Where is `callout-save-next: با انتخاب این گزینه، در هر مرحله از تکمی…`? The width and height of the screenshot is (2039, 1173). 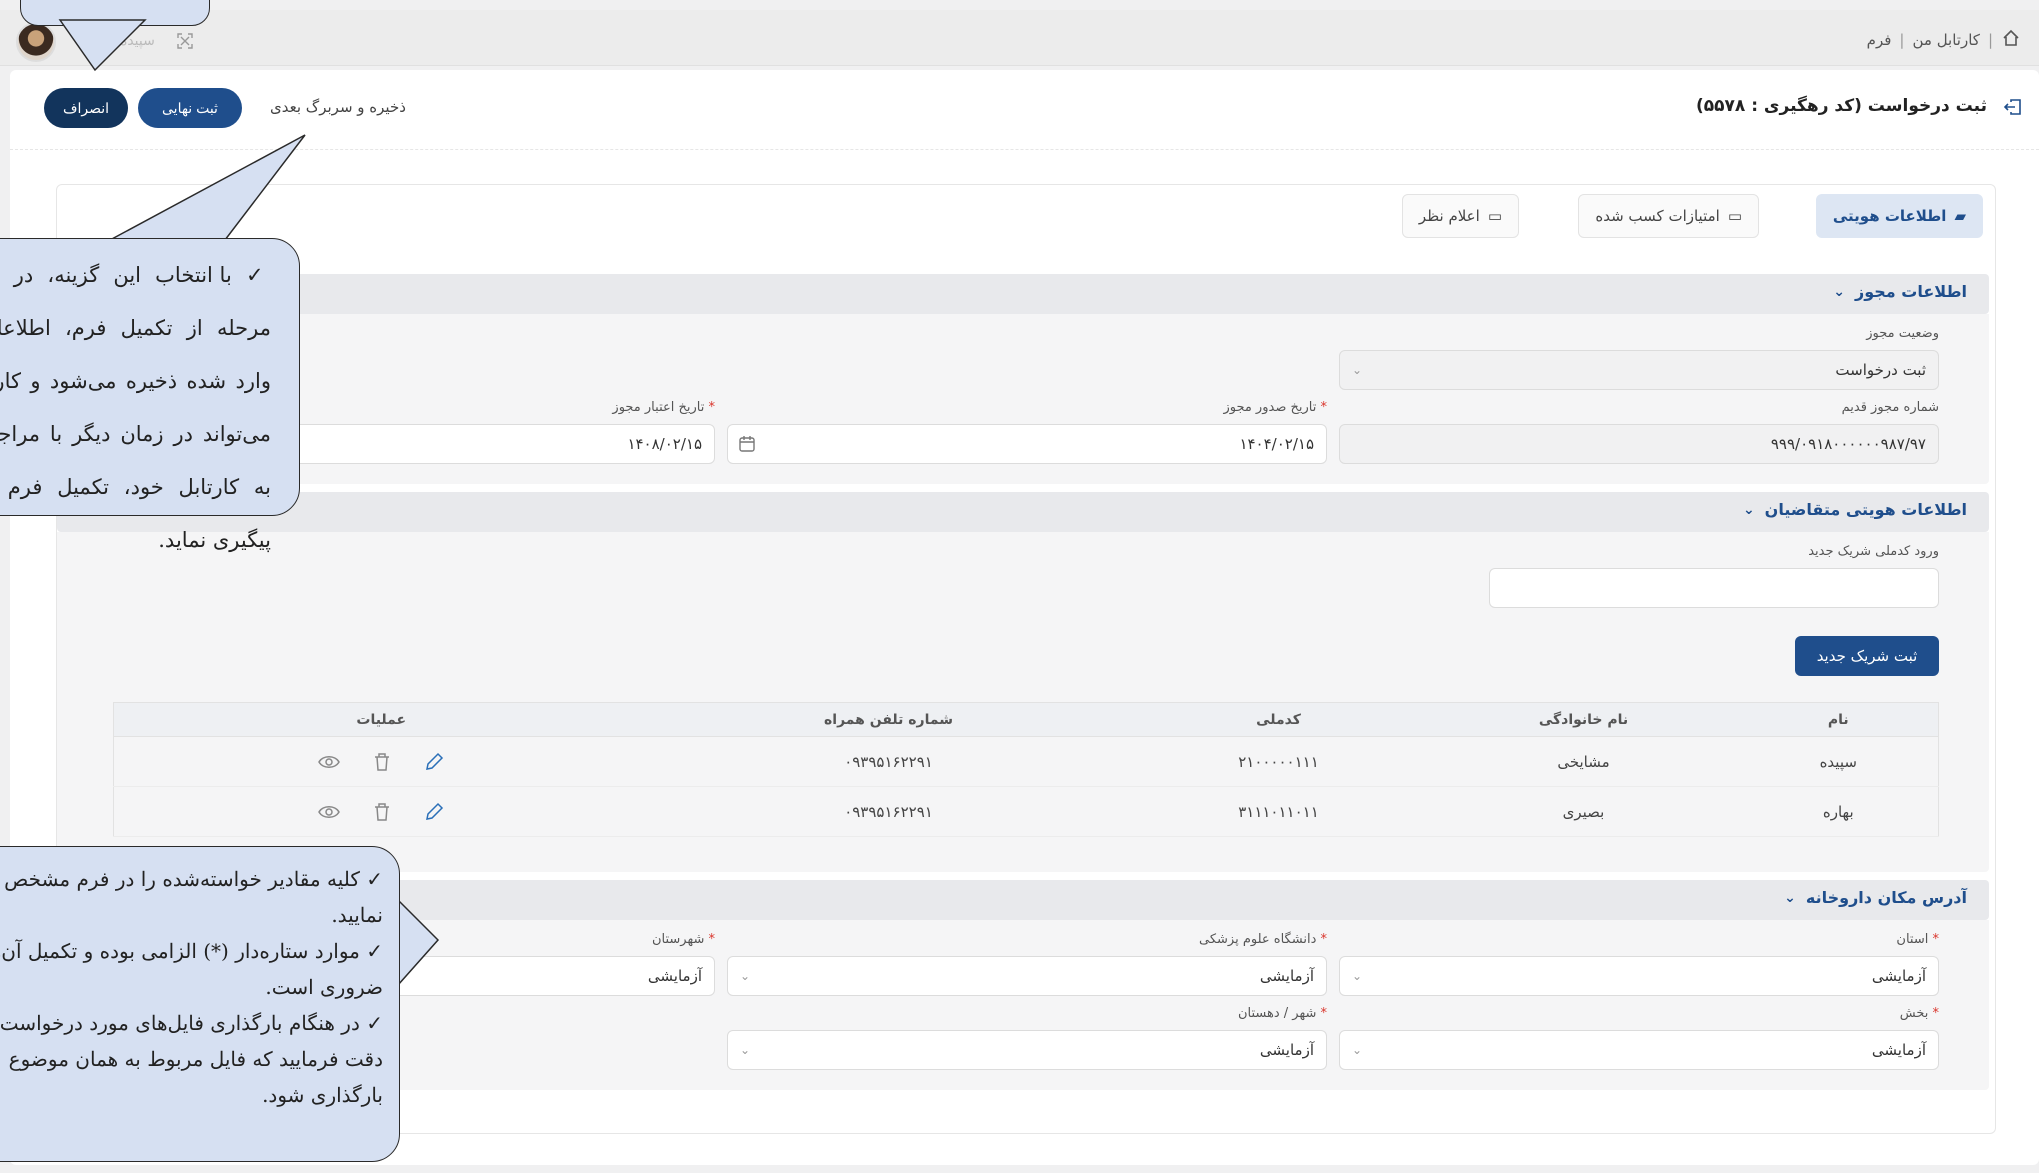
callout-save-next: با انتخاب این گزینه، در هر مرحله از تکمی… is located at coordinates (150, 395).